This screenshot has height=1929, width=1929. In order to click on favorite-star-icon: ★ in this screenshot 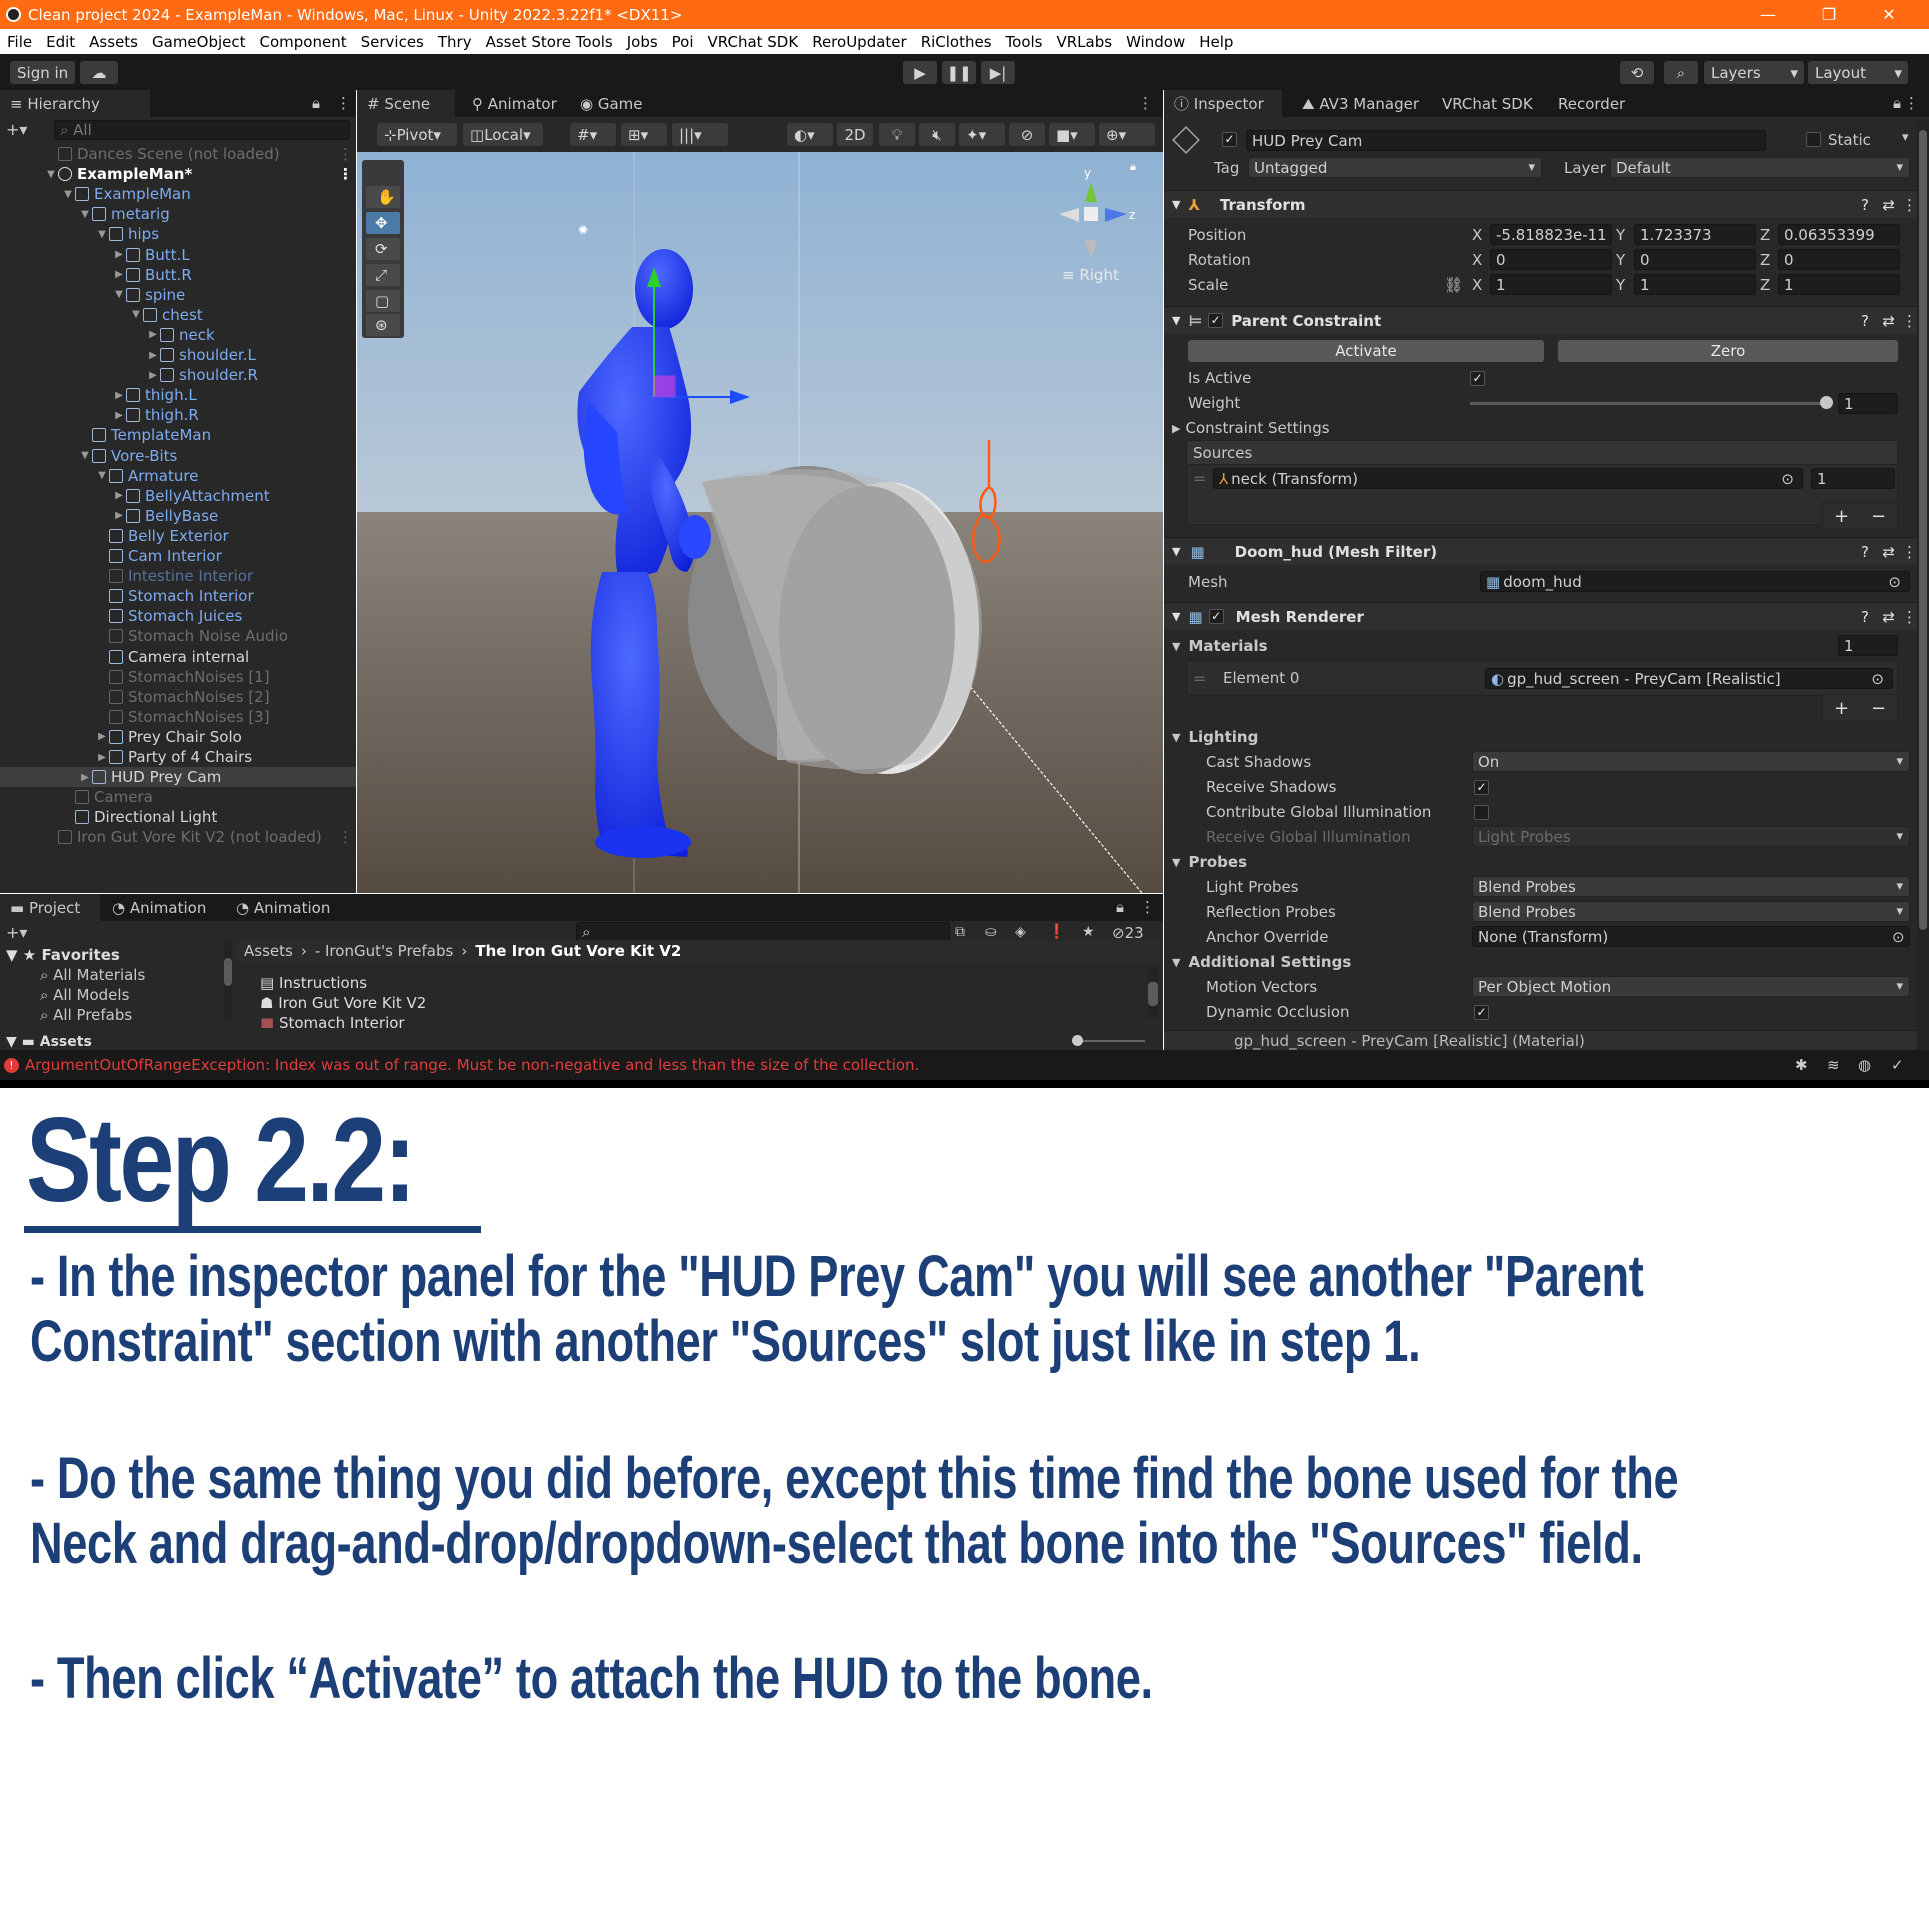, I will do `click(1088, 932)`.